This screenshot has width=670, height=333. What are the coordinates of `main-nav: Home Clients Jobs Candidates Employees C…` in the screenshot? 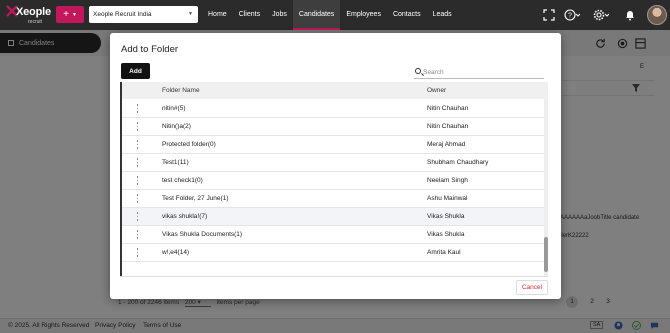 It's located at (330, 15).